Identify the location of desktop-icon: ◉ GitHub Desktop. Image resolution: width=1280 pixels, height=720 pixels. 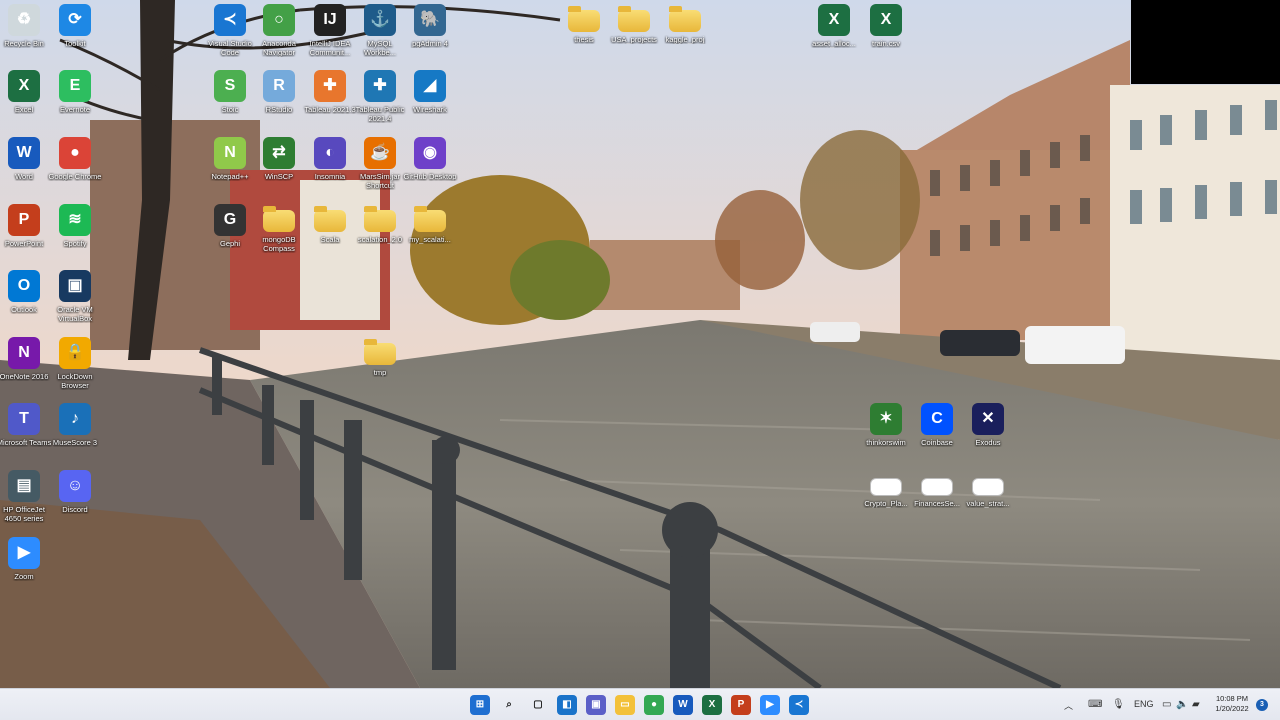
(430, 159).